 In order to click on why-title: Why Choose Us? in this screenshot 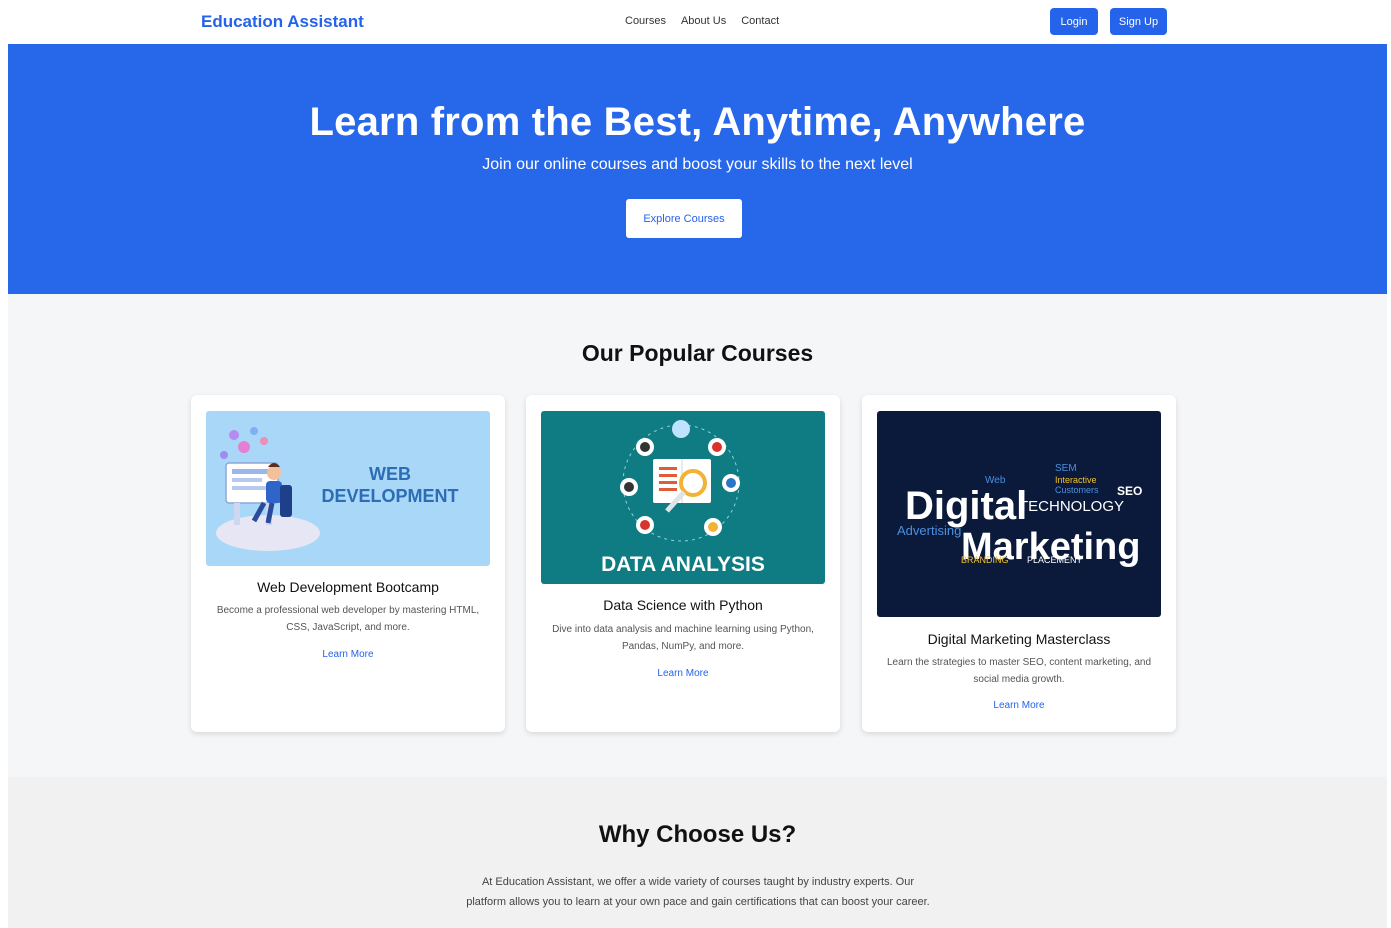, I will do `click(697, 834)`.